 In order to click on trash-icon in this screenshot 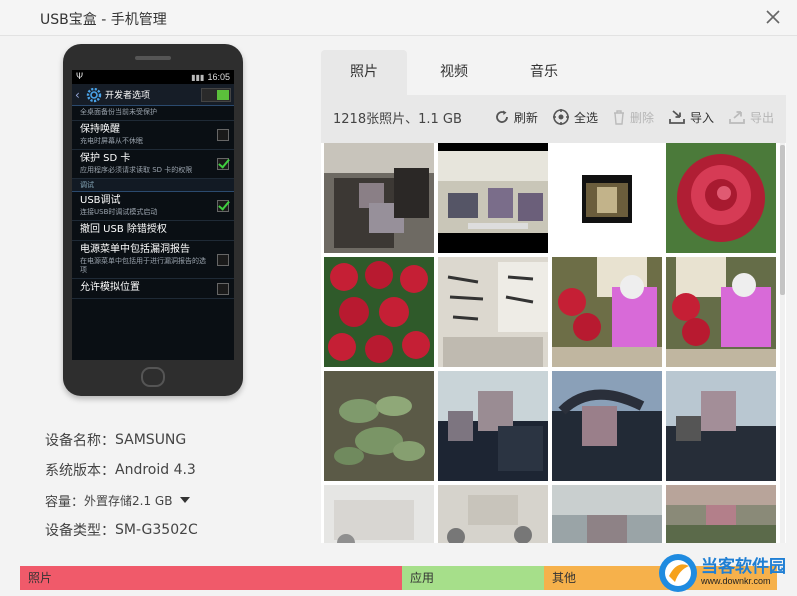, I will do `click(618, 117)`.